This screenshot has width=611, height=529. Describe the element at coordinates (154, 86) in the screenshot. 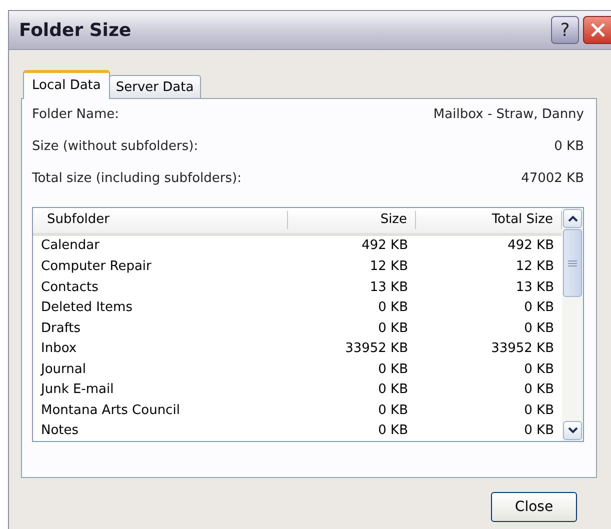

I see `tab: Server Data` at that location.